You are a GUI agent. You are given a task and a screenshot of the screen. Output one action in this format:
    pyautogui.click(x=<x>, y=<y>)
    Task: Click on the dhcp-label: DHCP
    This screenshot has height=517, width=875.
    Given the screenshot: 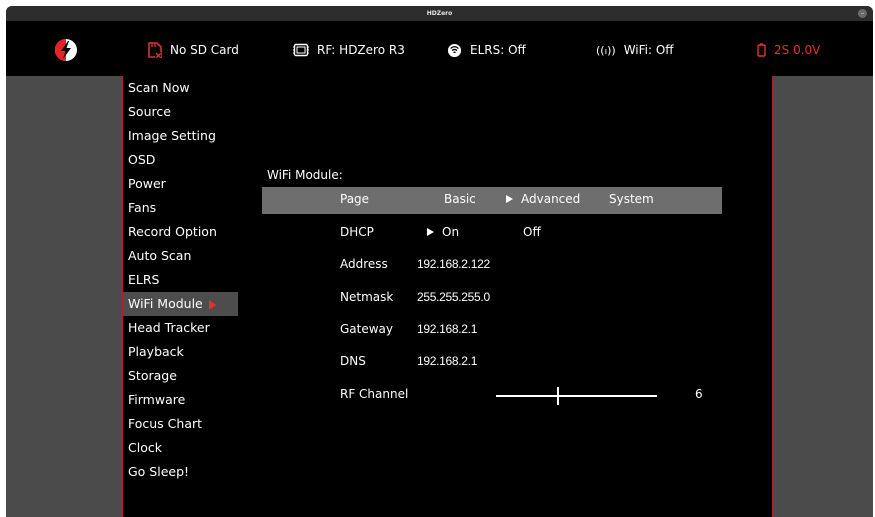 What is the action you would take?
    pyautogui.click(x=357, y=232)
    